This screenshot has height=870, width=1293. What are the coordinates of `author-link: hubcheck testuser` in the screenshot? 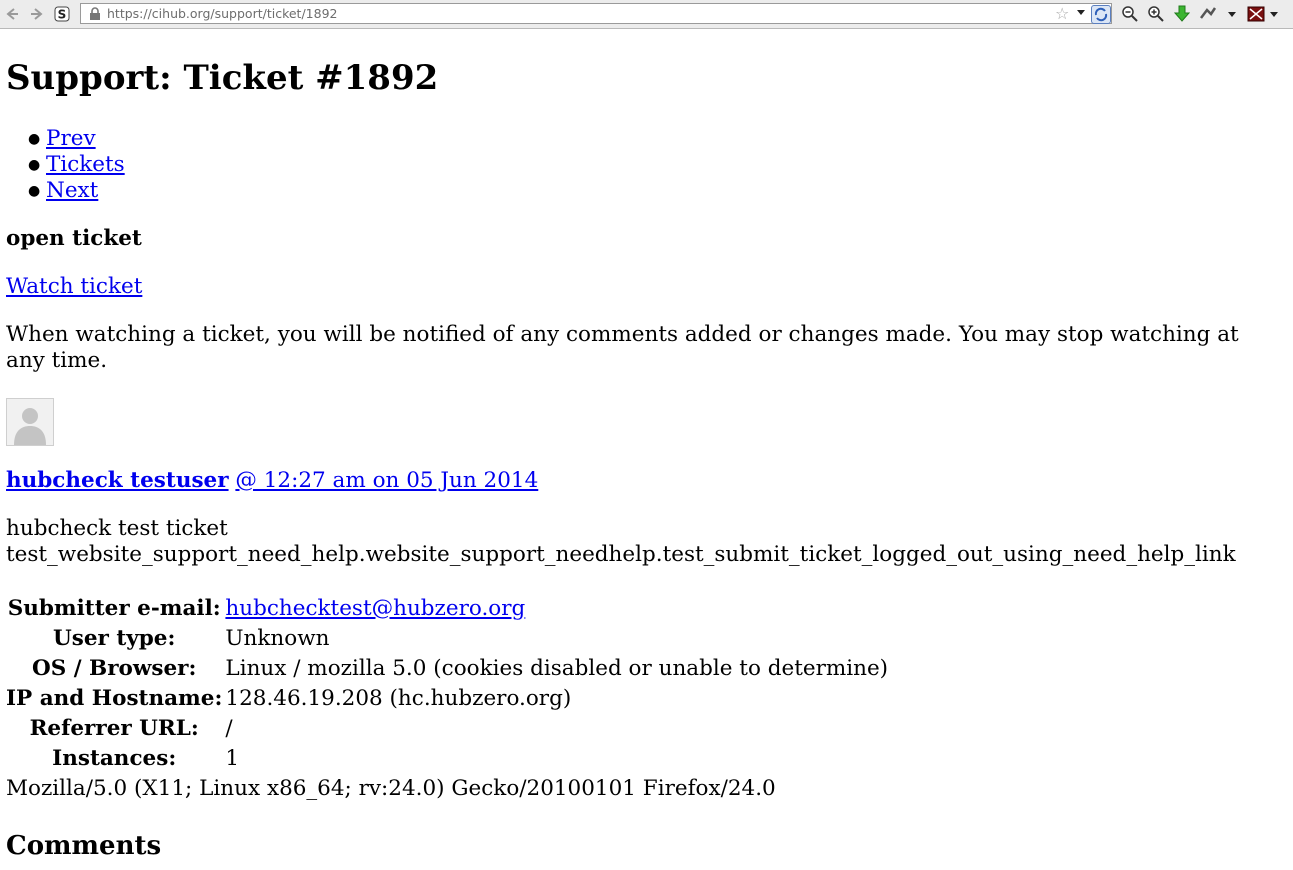 It's located at (117, 480).